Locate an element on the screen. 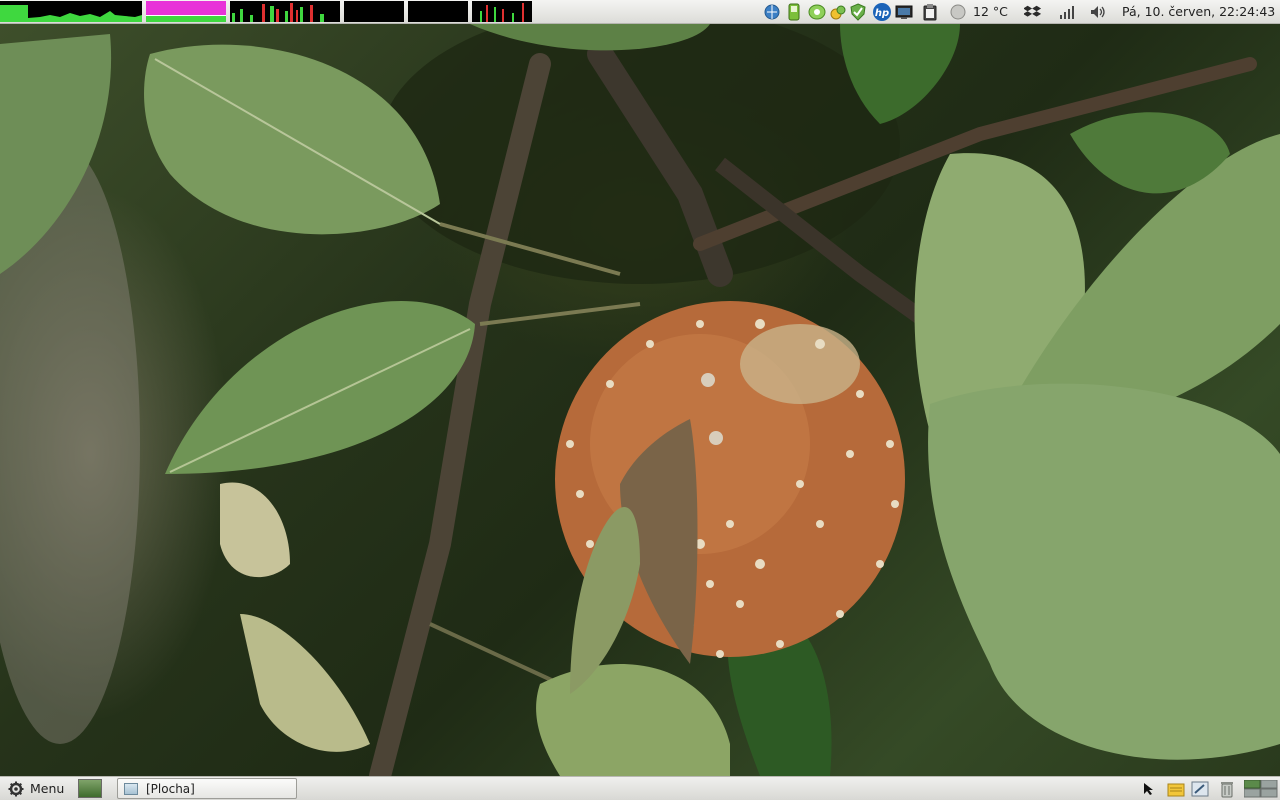 The width and height of the screenshot is (1280, 800). cursor-icon is located at coordinates (1149, 789).